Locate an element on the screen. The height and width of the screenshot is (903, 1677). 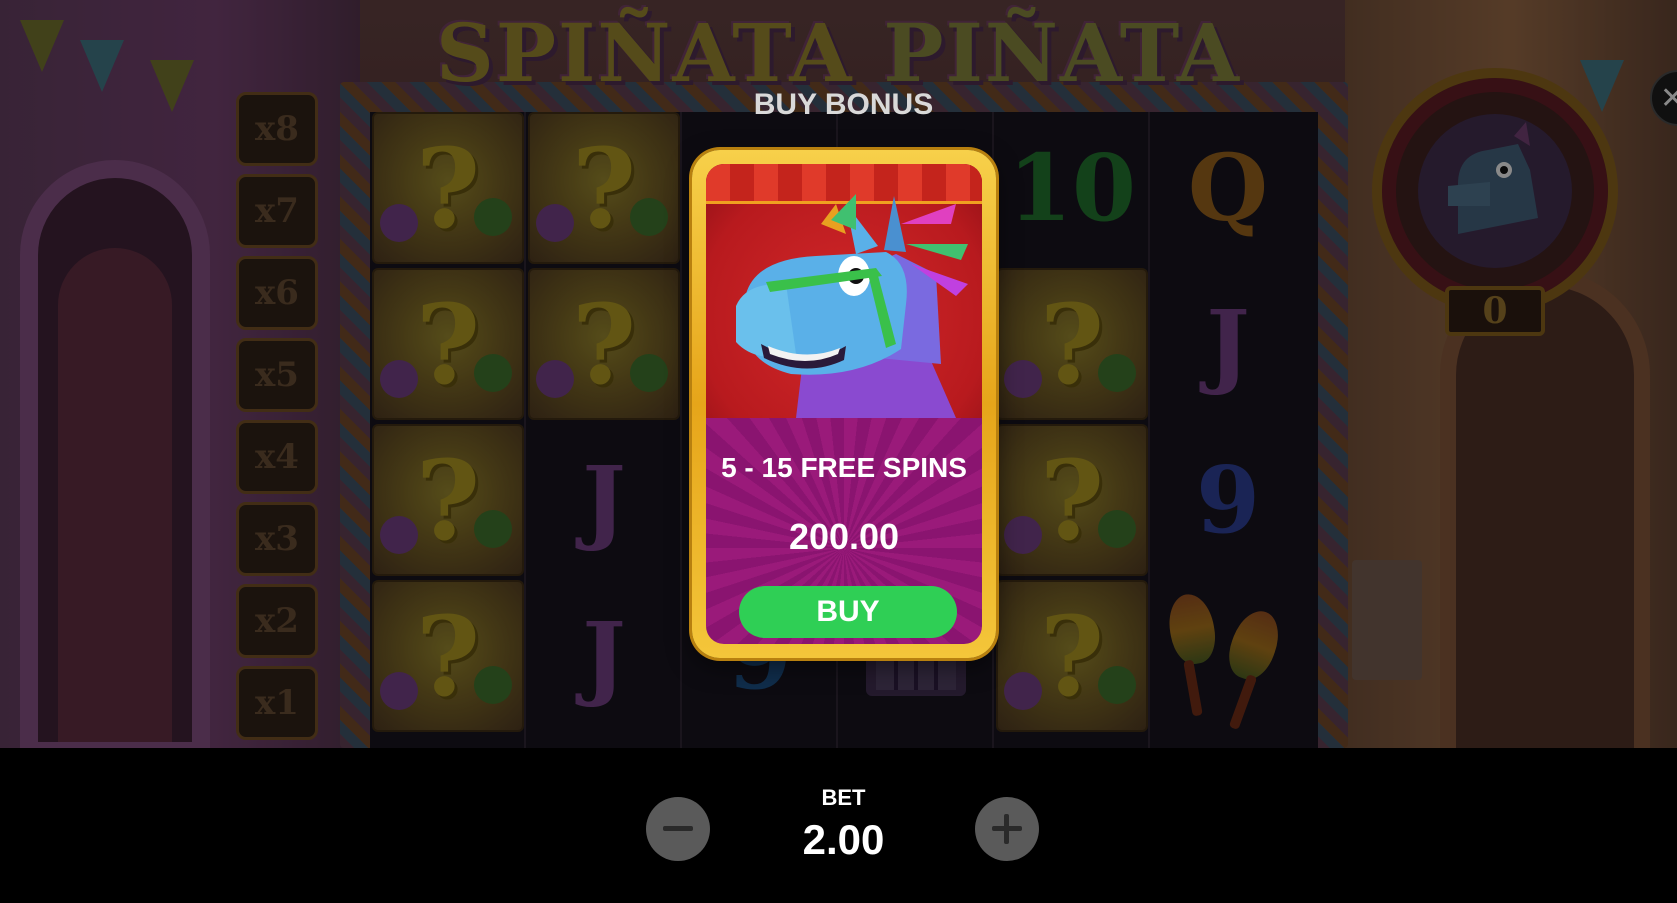
pinata-donkey-art is located at coordinates (844, 291).